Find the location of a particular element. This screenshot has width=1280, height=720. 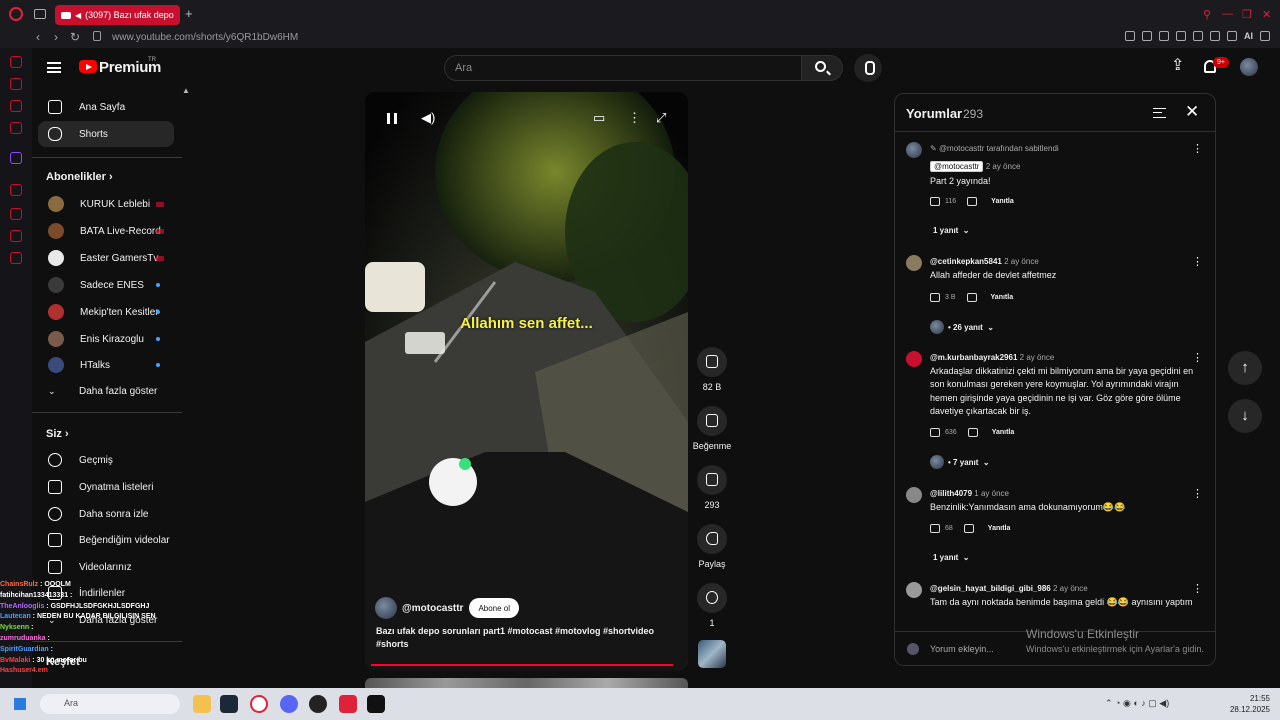

wallet-icon is located at coordinates (1232, 36).